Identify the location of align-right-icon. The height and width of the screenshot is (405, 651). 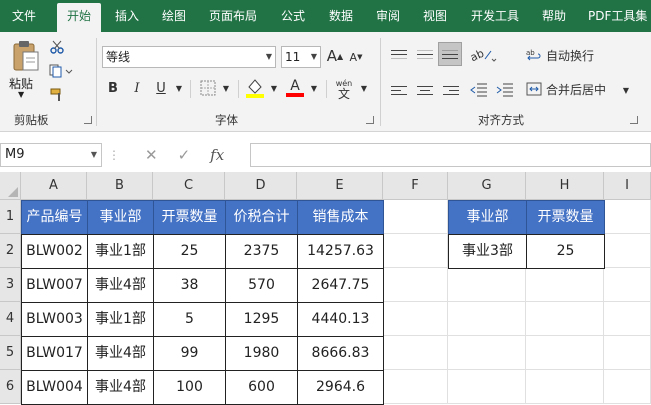
(451, 90).